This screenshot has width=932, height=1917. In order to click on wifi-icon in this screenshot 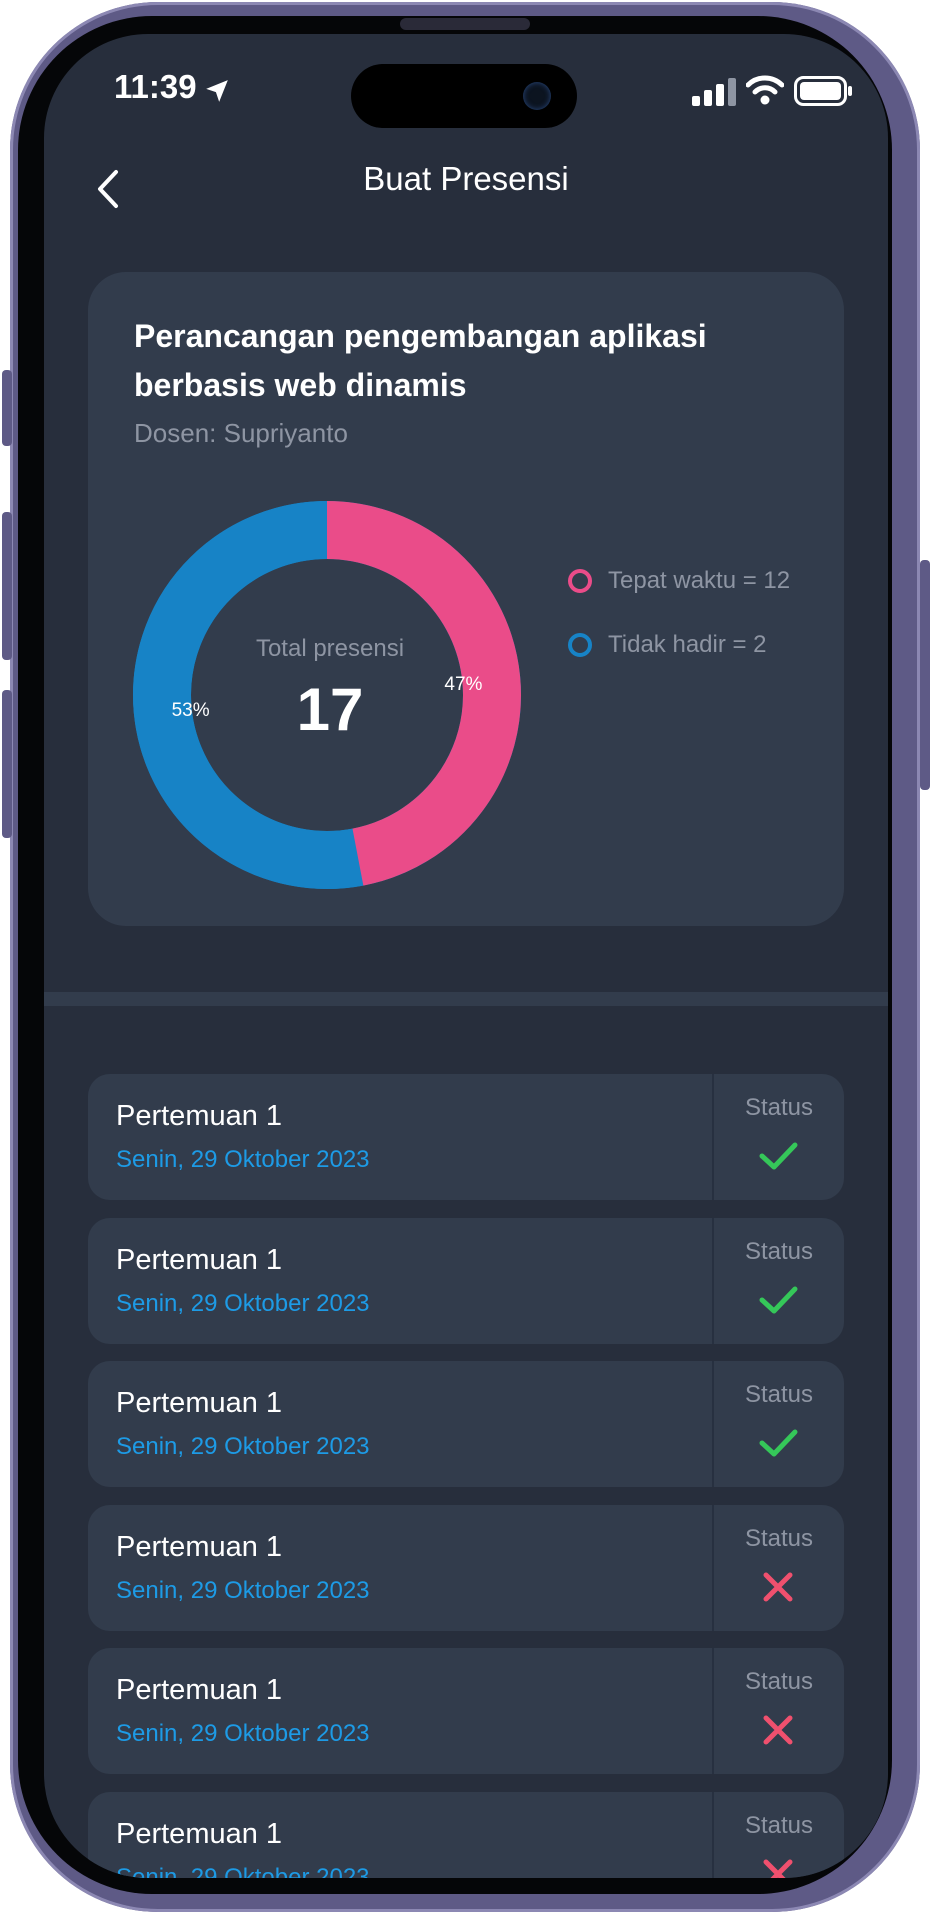, I will do `click(765, 90)`.